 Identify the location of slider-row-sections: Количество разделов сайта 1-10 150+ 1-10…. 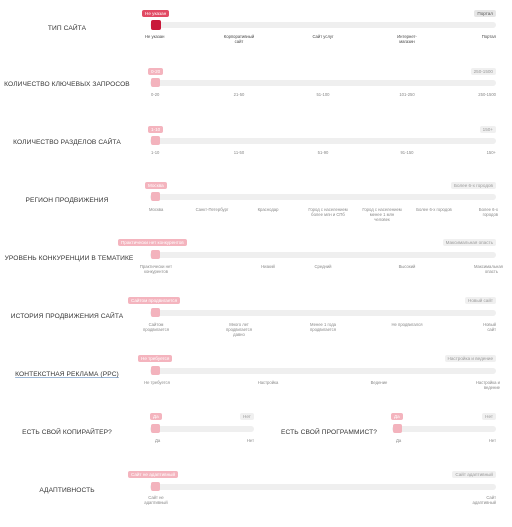
(256, 150).